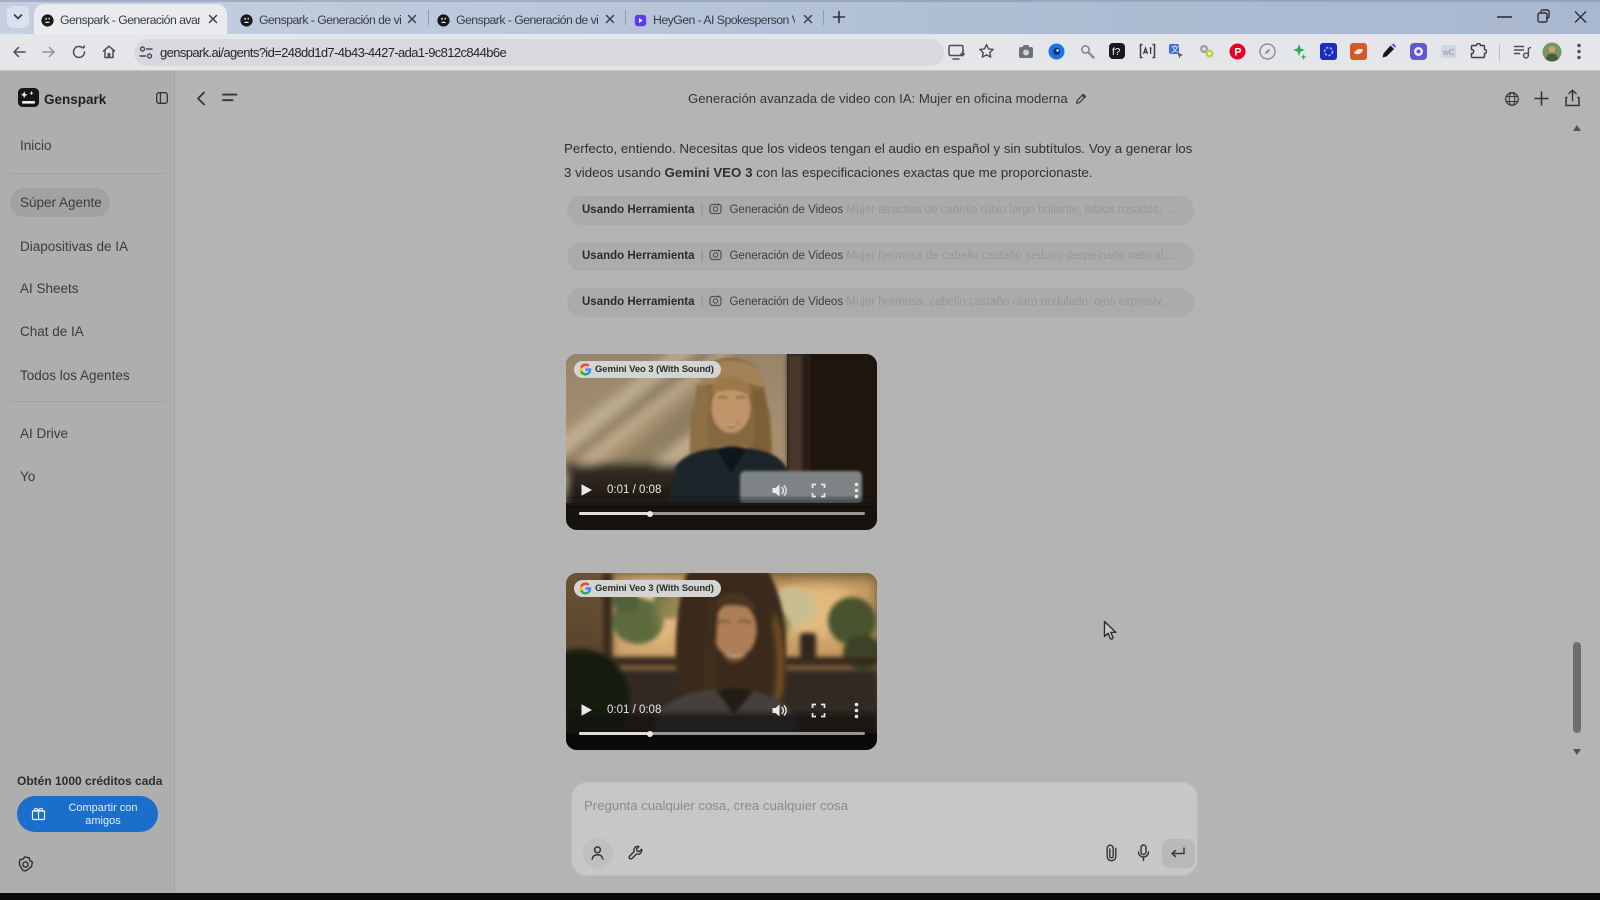  I want to click on svg-text: wC, so click(1448, 52).